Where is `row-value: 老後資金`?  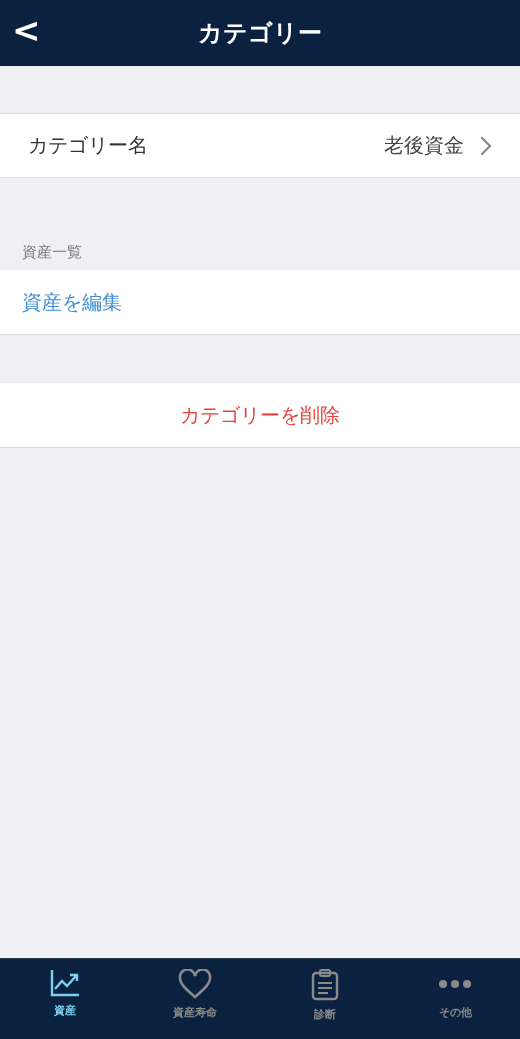 row-value: 老後資金 is located at coordinates (424, 145).